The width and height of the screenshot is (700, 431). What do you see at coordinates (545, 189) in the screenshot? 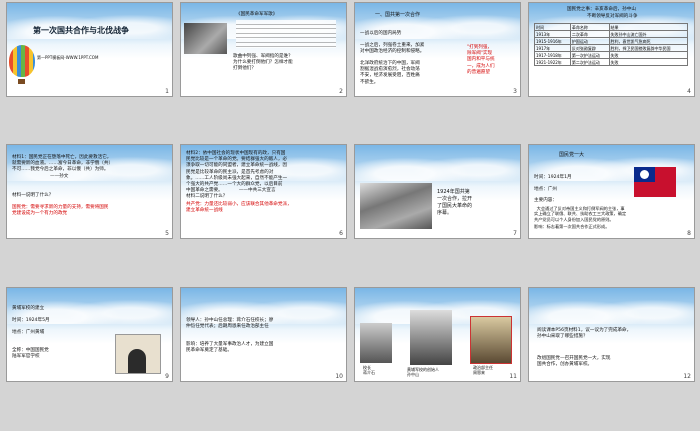
I see `place-text: 地点：广州` at bounding box center [545, 189].